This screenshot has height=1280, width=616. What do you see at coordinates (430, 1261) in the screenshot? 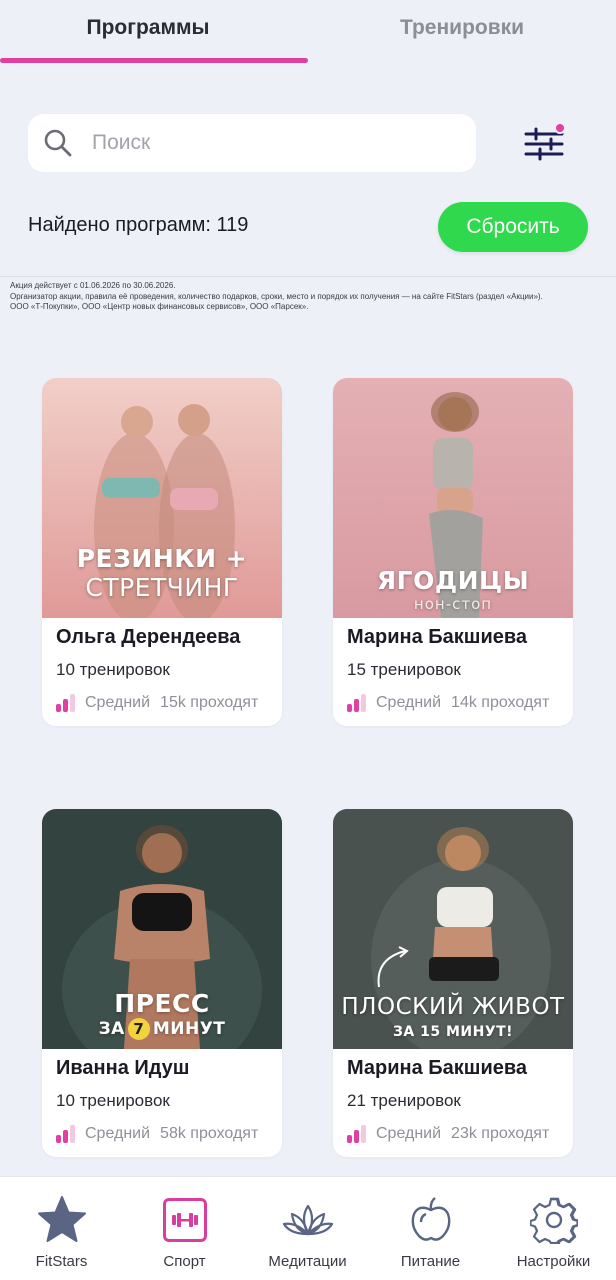
I see `nav-label: Питание` at bounding box center [430, 1261].